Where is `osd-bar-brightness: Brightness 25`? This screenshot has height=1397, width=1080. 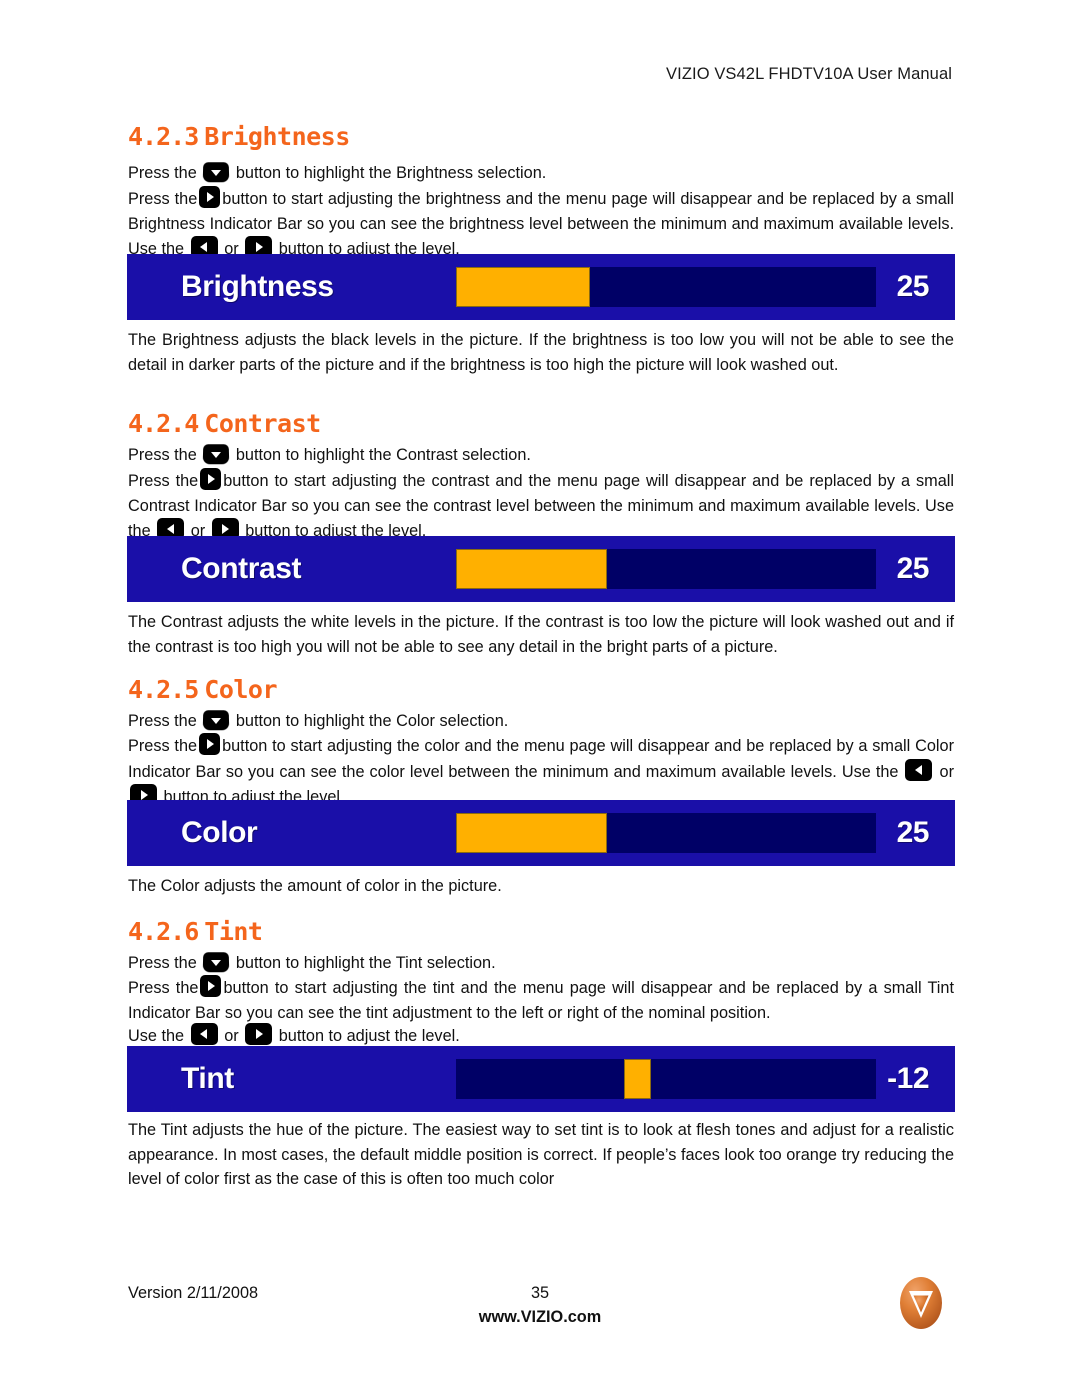
osd-bar-brightness: Brightness 25 is located at coordinates (541, 287).